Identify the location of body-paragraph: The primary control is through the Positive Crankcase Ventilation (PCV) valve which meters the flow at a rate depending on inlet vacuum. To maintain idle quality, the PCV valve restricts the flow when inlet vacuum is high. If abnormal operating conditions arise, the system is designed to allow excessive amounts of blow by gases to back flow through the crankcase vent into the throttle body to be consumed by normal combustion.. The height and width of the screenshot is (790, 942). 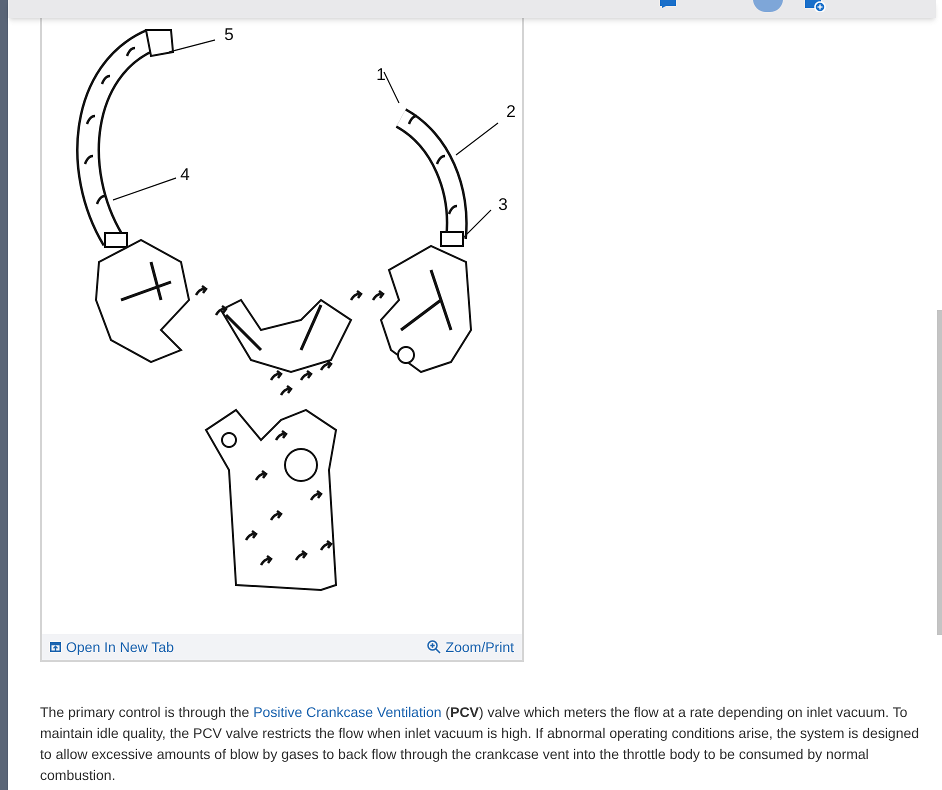
(480, 744).